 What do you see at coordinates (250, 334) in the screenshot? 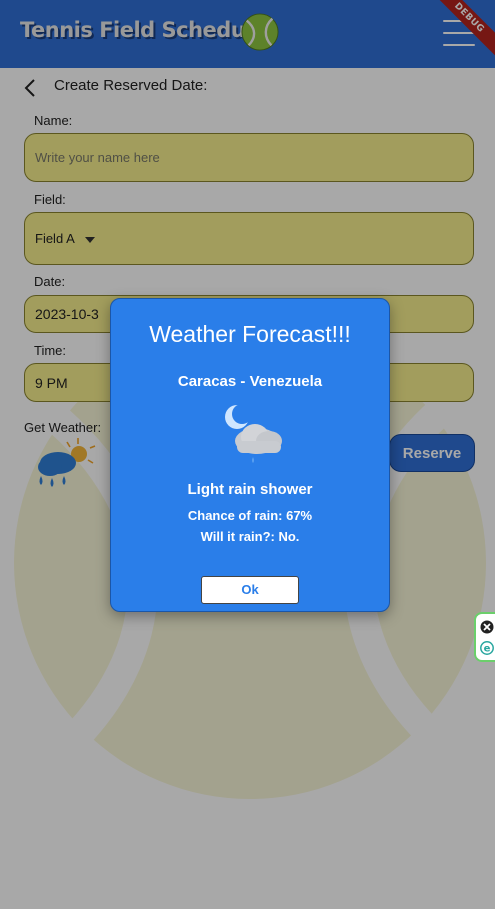
I see `dialog-title: Weather Forecast!!!` at bounding box center [250, 334].